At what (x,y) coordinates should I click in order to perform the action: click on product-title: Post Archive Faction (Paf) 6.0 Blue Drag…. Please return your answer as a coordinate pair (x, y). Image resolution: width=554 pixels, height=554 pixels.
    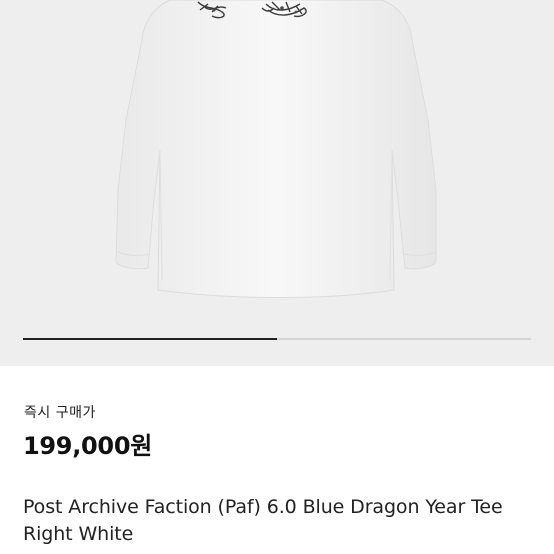
    Looking at the image, I should click on (263, 520).